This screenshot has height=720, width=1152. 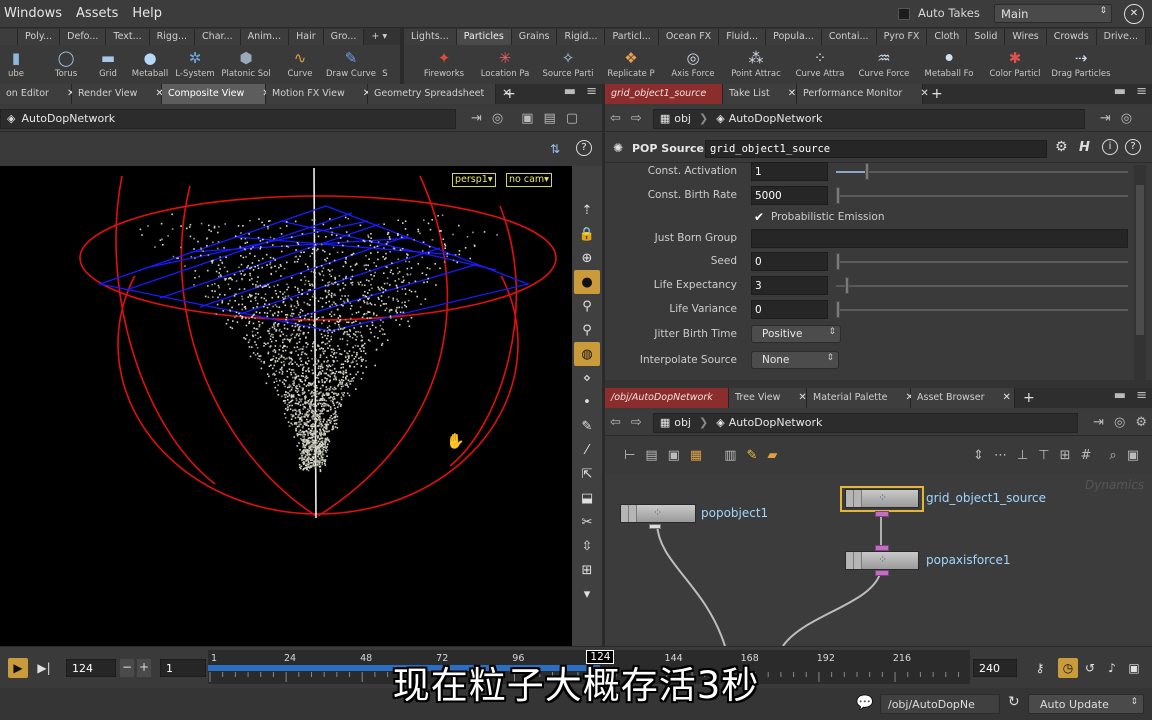 What do you see at coordinates (318, 94) in the screenshot?
I see `tab-motion-fx-view: Motion FX View ✕` at bounding box center [318, 94].